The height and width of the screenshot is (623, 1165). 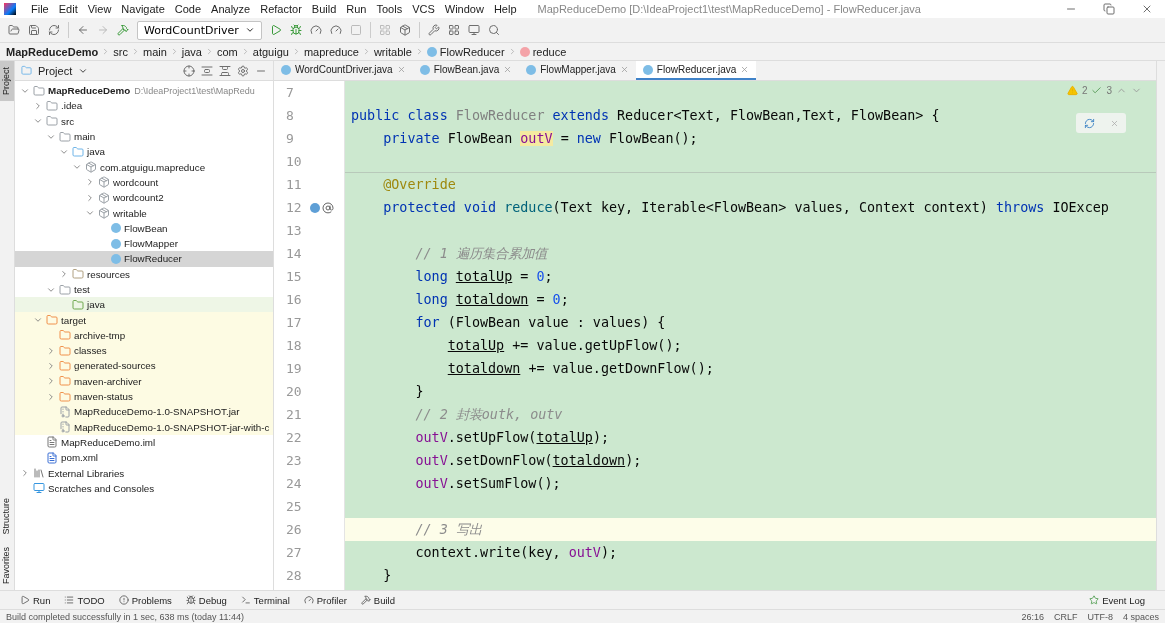 I want to click on reload-icon, so click(x=1089, y=123).